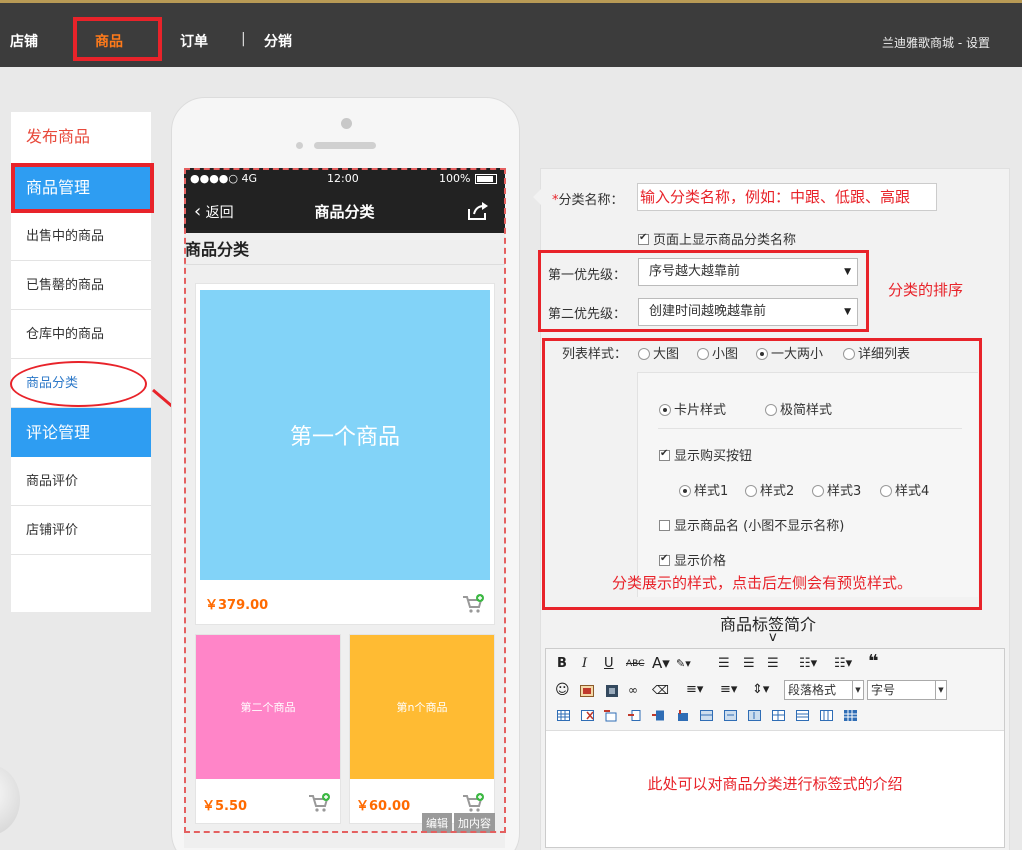 The height and width of the screenshot is (850, 1022). What do you see at coordinates (81, 481) in the screenshot?
I see `sidebar-item-product-review: 商品评价` at bounding box center [81, 481].